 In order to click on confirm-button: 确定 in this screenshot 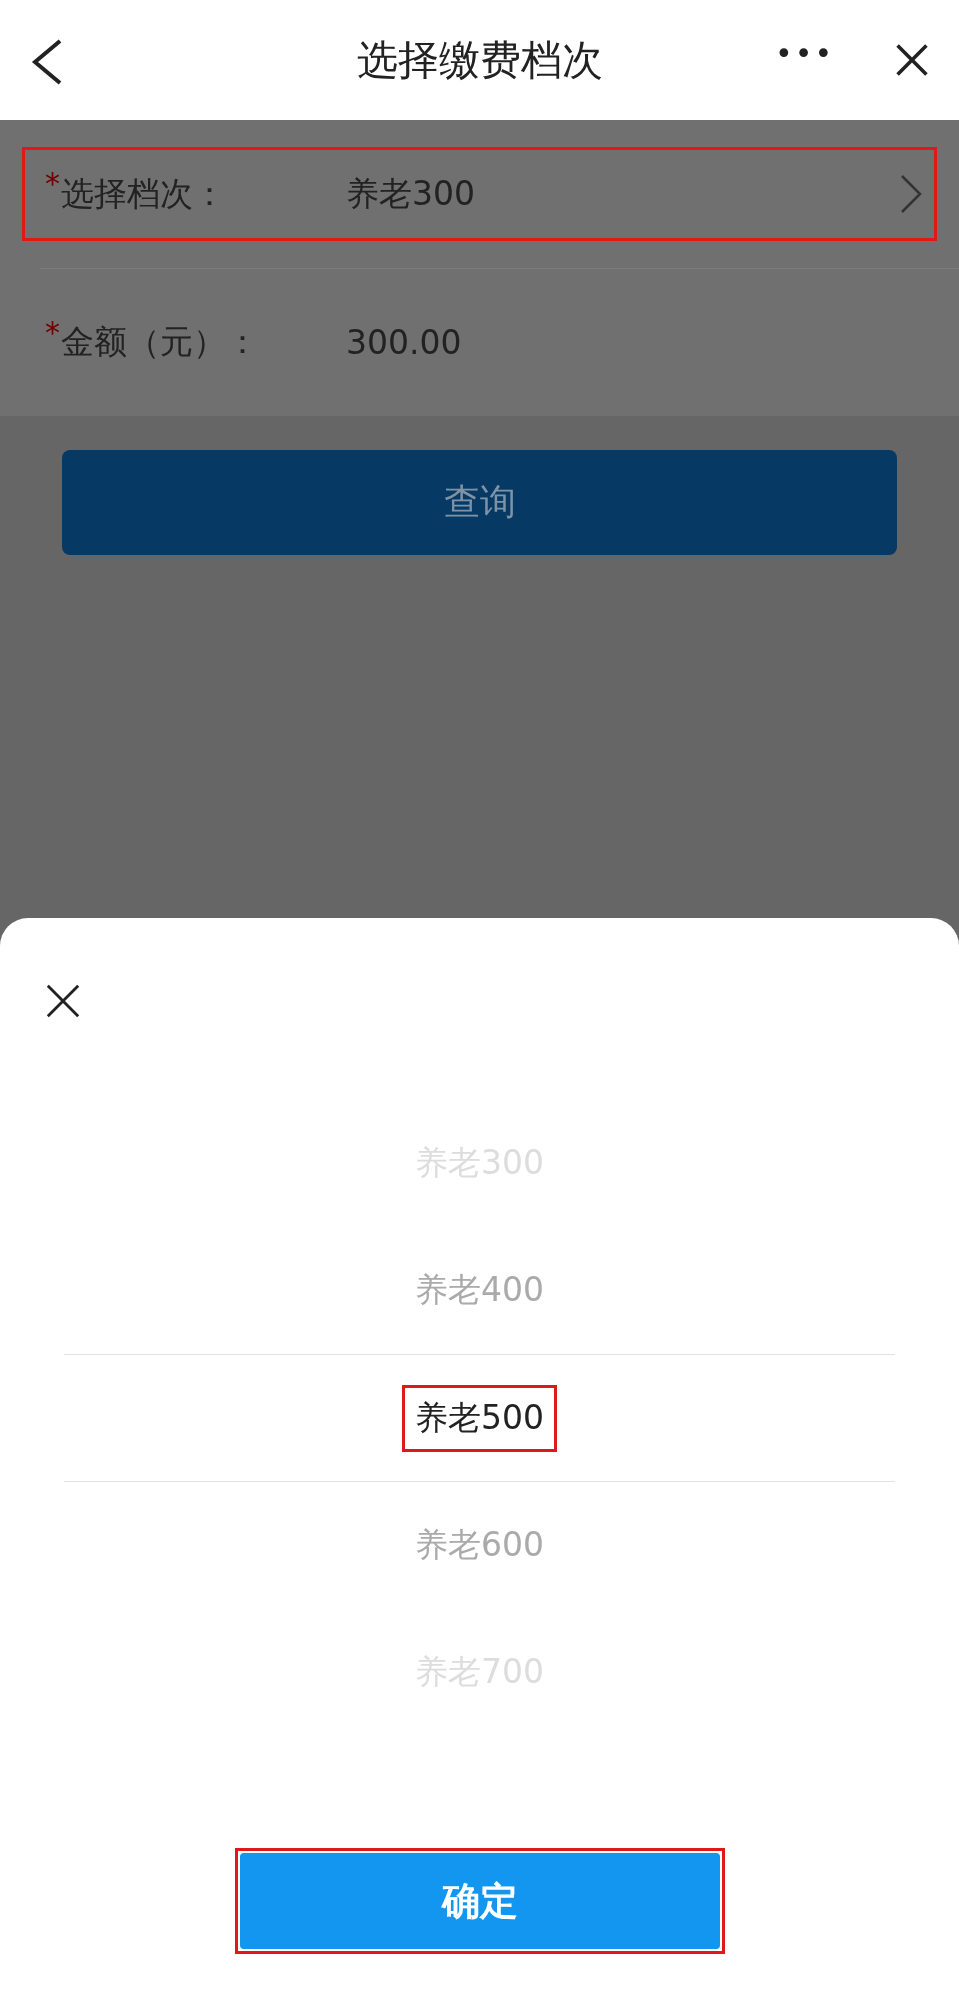, I will do `click(479, 1901)`.